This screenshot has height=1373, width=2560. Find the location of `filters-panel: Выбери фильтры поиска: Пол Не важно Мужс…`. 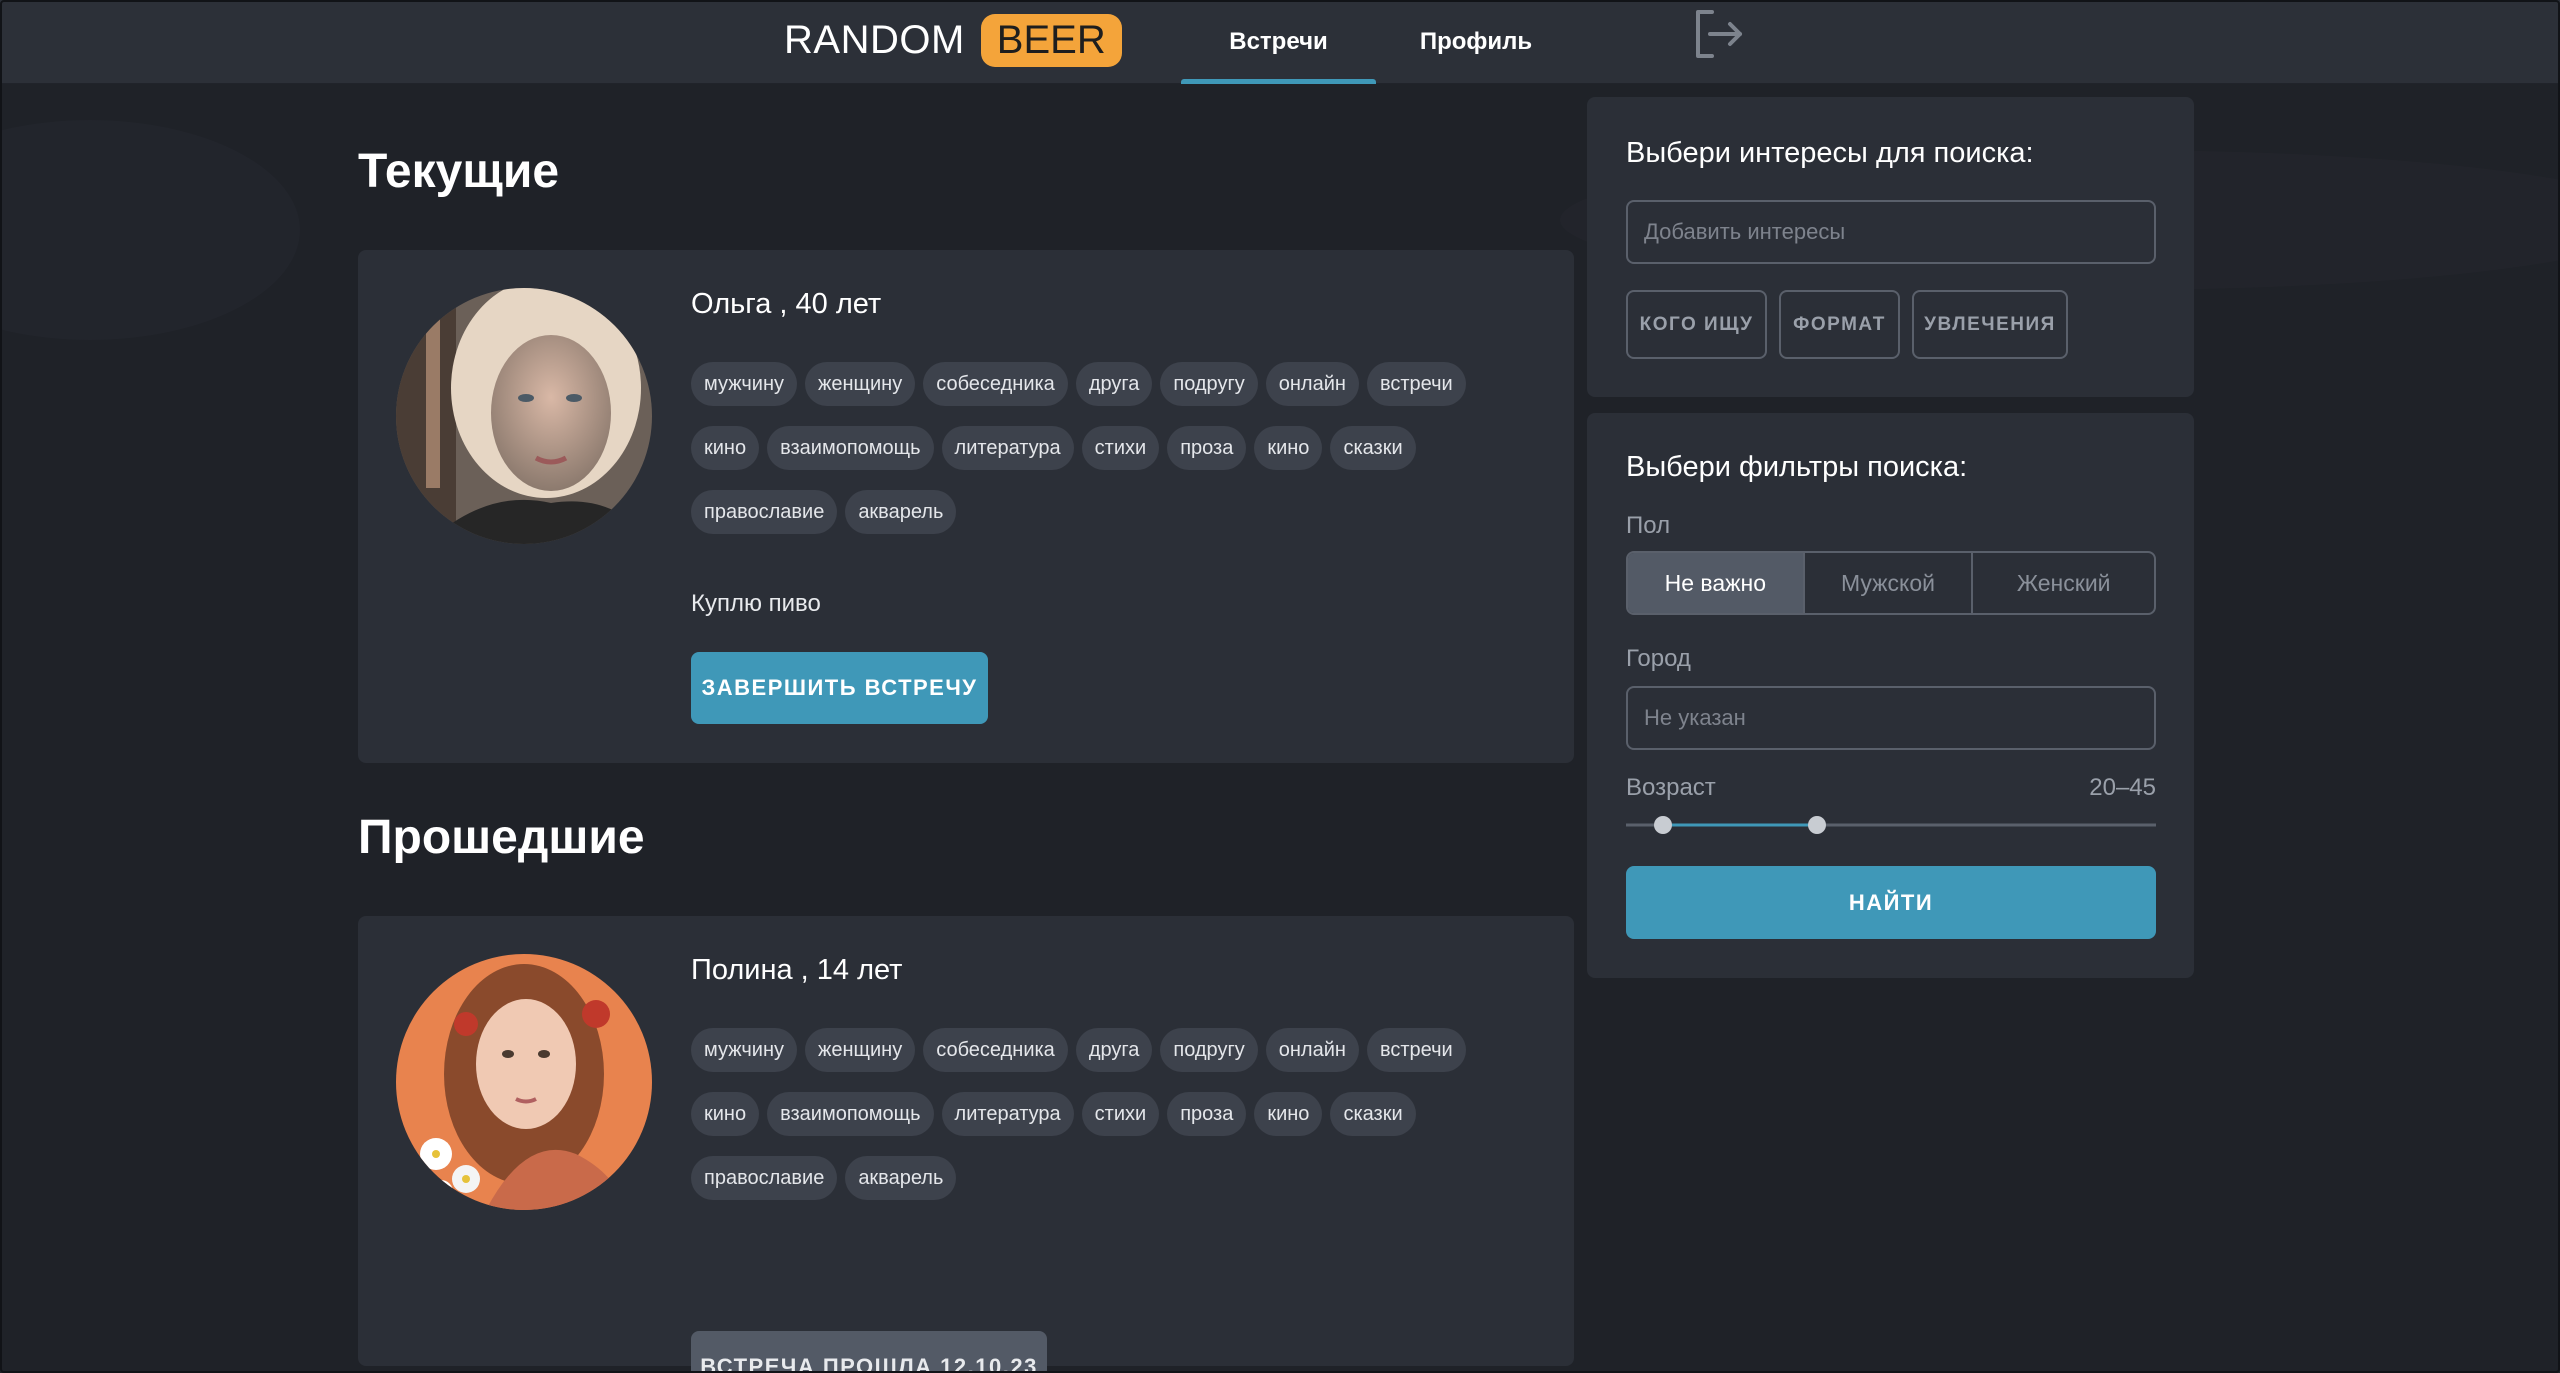

filters-panel: Выбери фильтры поиска: Пол Не важно Мужс… is located at coordinates (1890, 695).